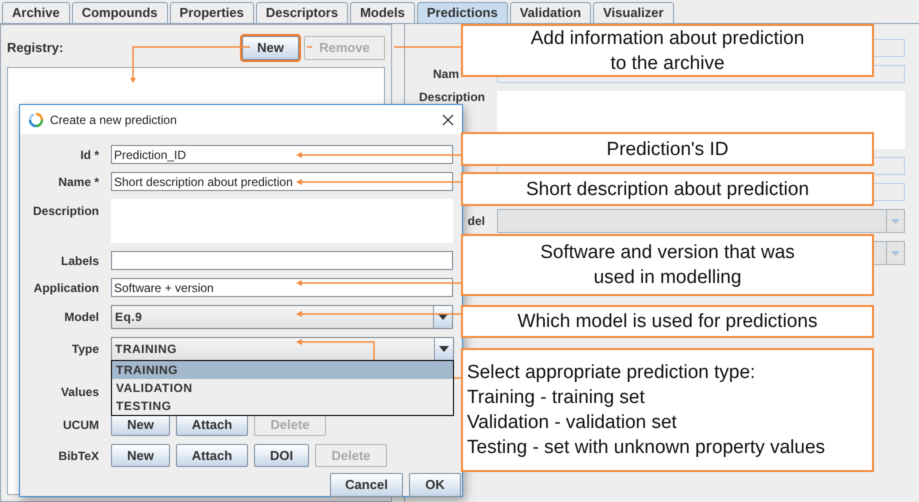 The height and width of the screenshot is (502, 919). I want to click on input-field, so click(282, 260).